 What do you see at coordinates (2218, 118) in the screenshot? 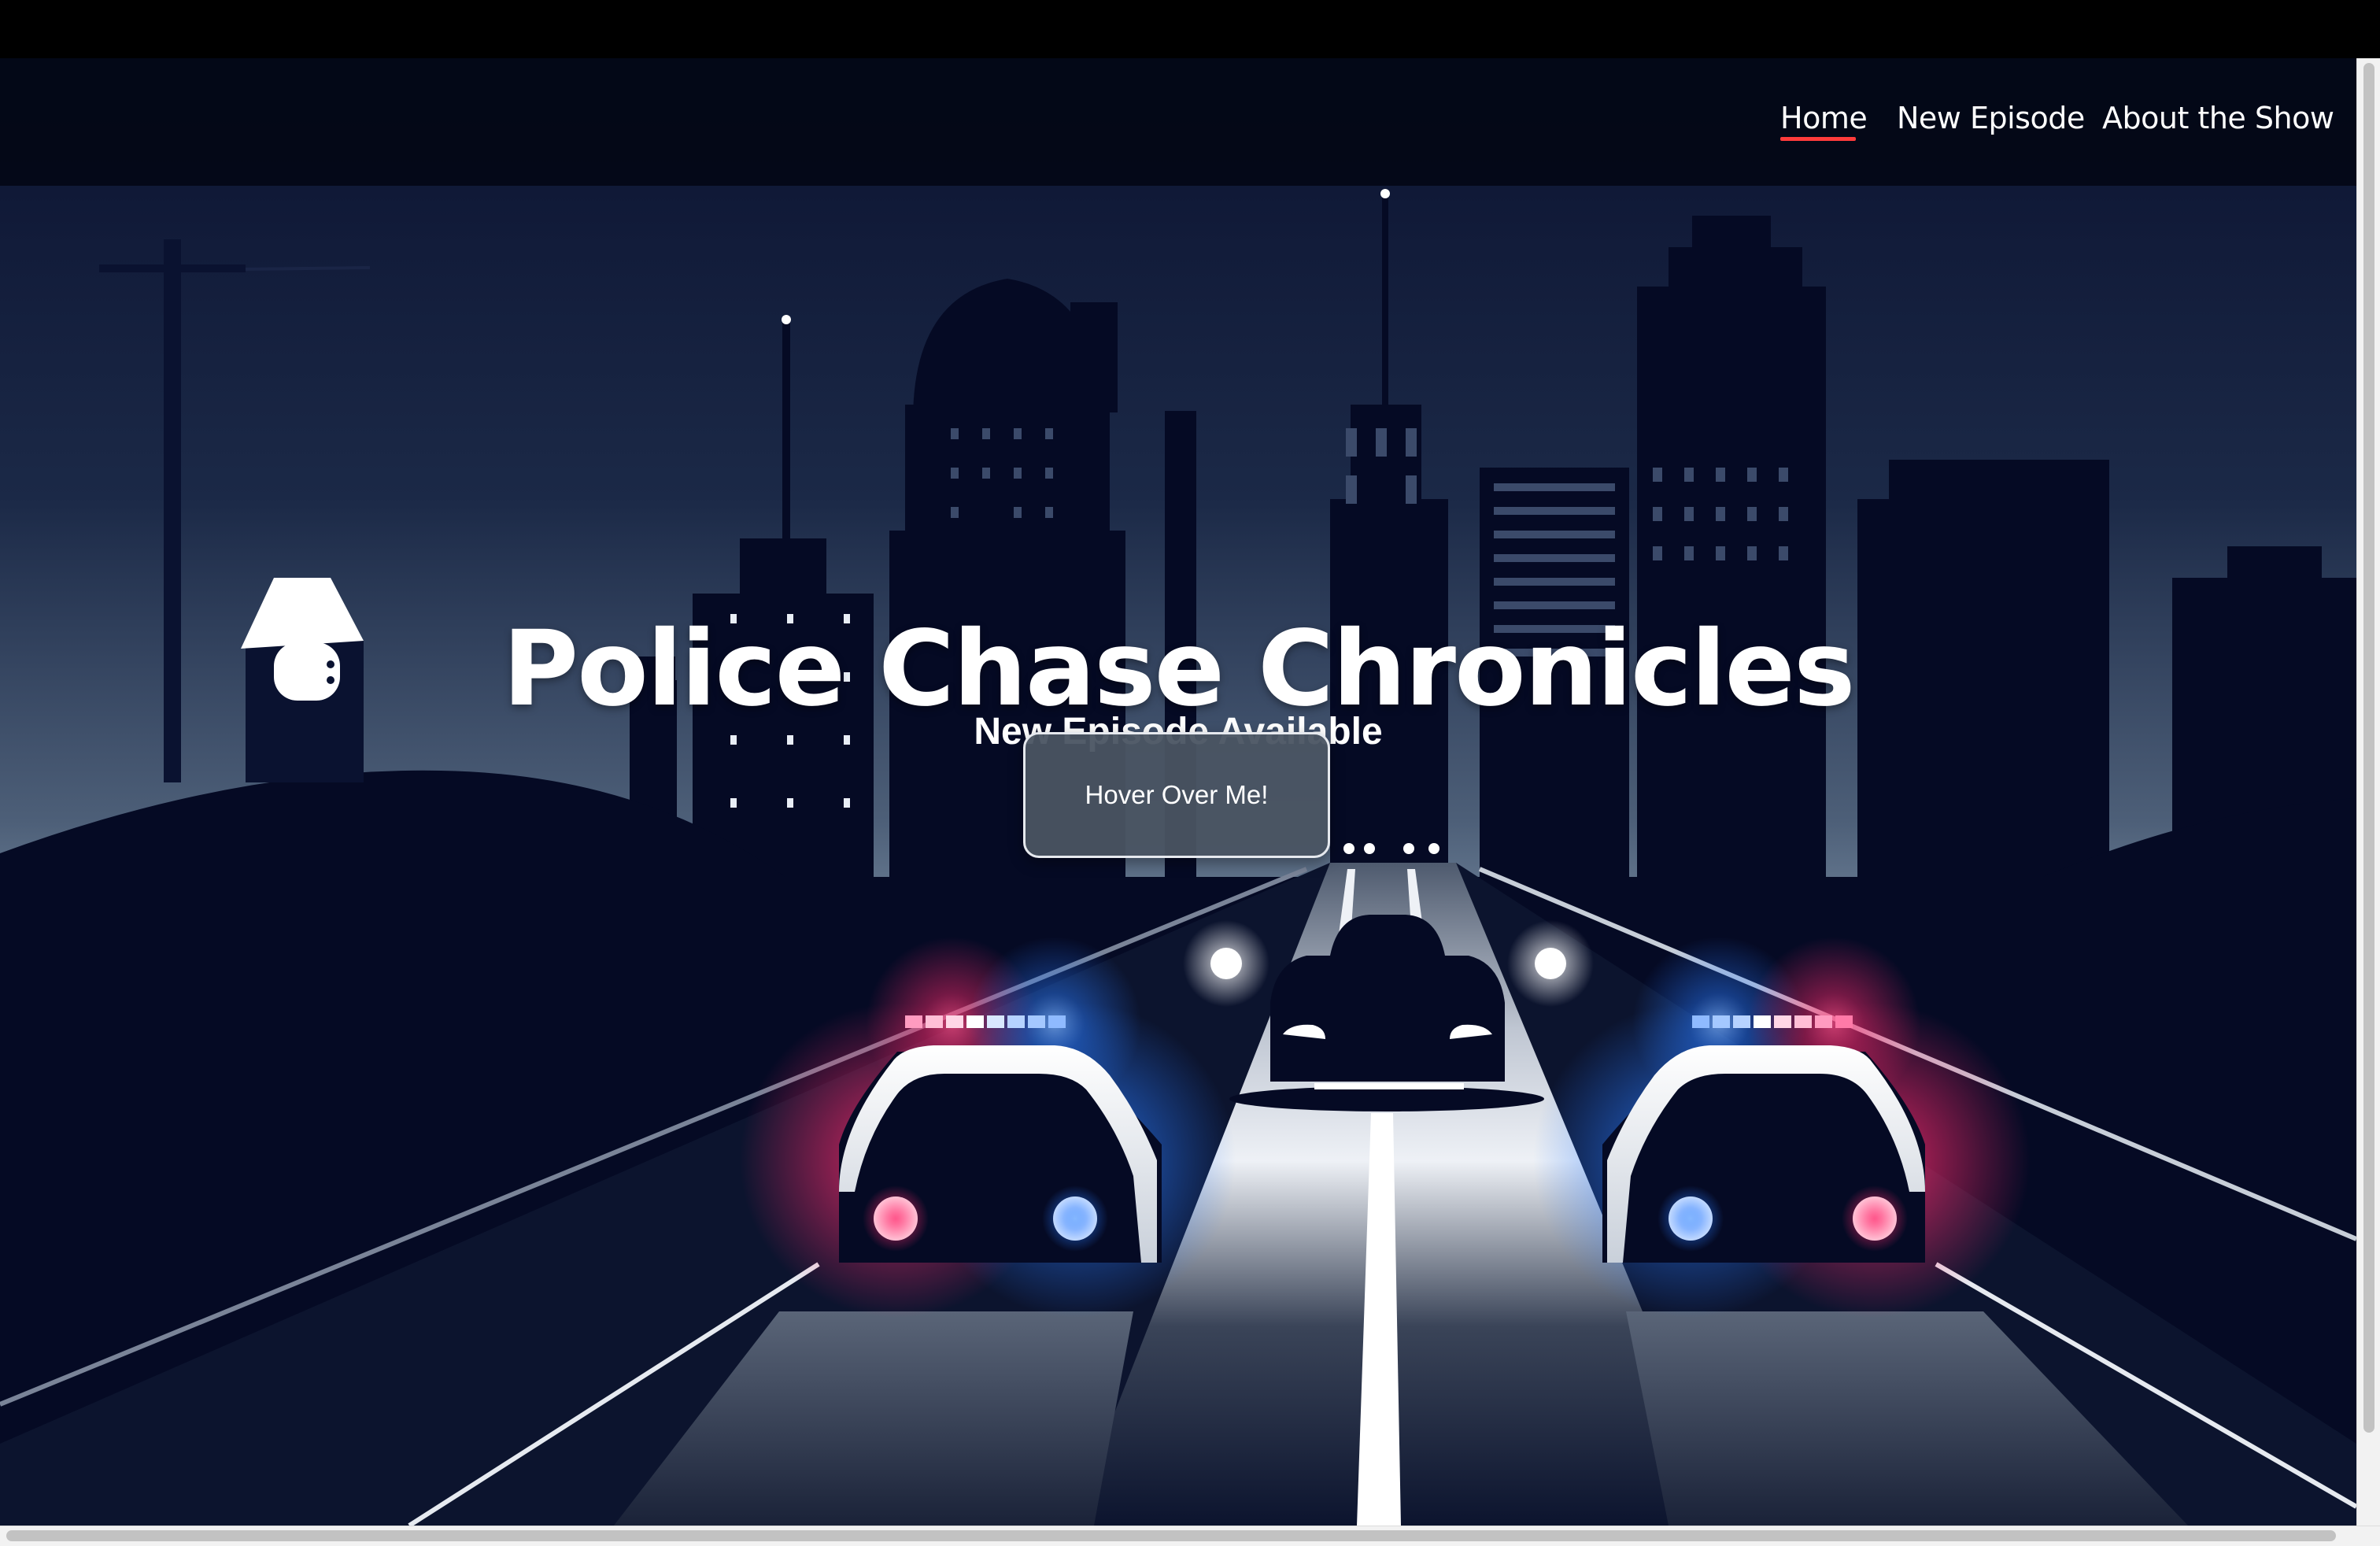
I see `nav-link-about-the-show: About the Show` at bounding box center [2218, 118].